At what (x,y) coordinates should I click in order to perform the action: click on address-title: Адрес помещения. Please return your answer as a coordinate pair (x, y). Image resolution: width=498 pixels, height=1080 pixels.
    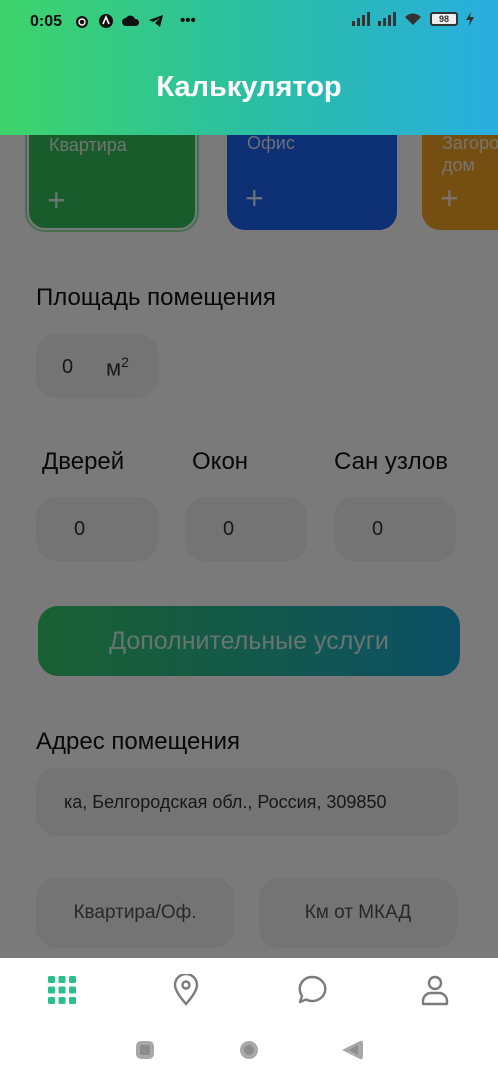
    Looking at the image, I should click on (138, 741).